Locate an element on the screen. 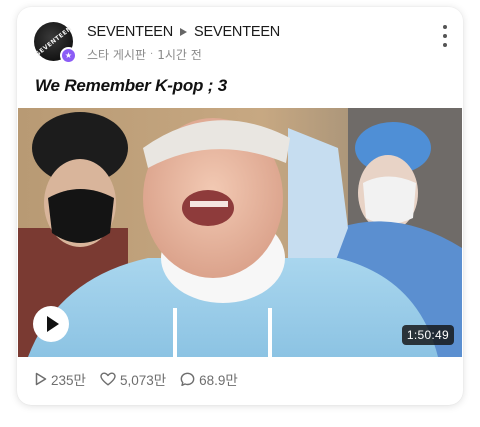 The width and height of the screenshot is (480, 427). likes-count: 5,073만 is located at coordinates (143, 380).